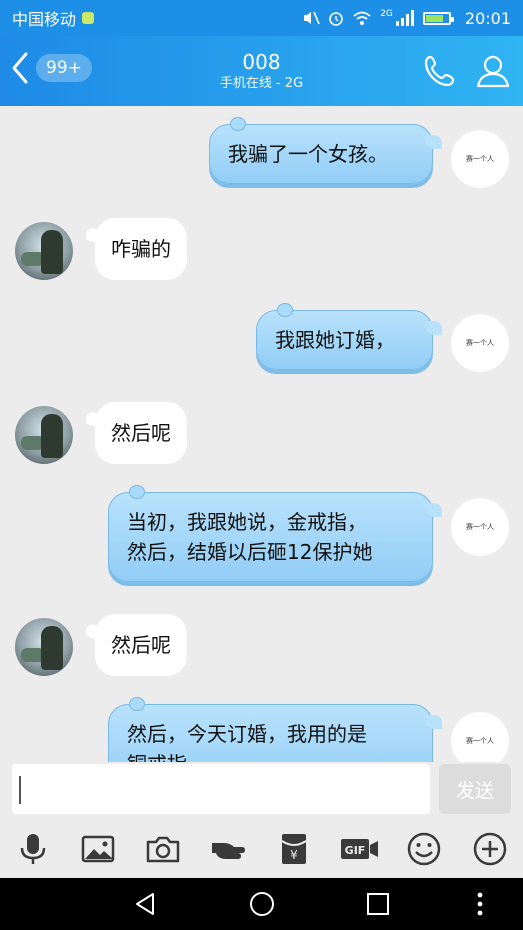  I want to click on nav-home-icon, so click(262, 904).